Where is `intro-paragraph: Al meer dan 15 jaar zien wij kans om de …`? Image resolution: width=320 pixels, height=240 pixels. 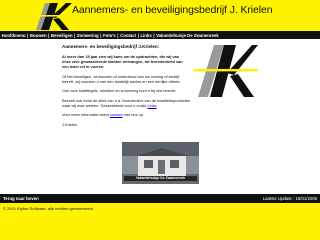
intro-paragraph: Al meer dan 15 jaar zien wij kans om de … is located at coordinates (122, 61).